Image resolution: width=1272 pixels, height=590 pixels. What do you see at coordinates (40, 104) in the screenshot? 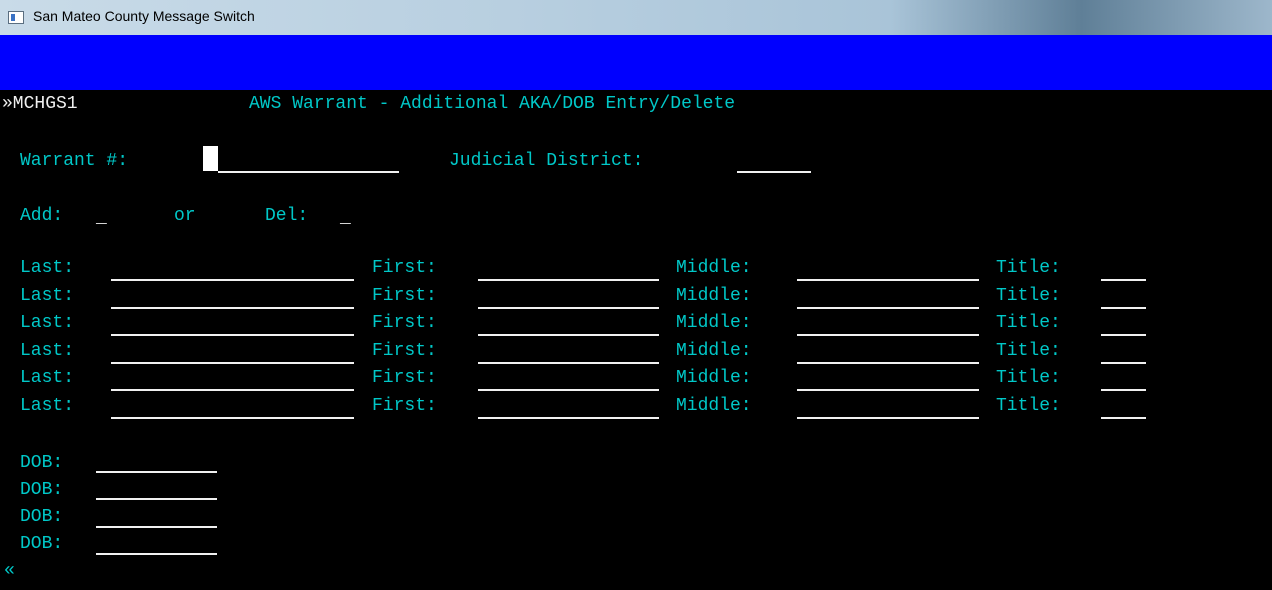
I see `screen-id: »MCHGS1` at bounding box center [40, 104].